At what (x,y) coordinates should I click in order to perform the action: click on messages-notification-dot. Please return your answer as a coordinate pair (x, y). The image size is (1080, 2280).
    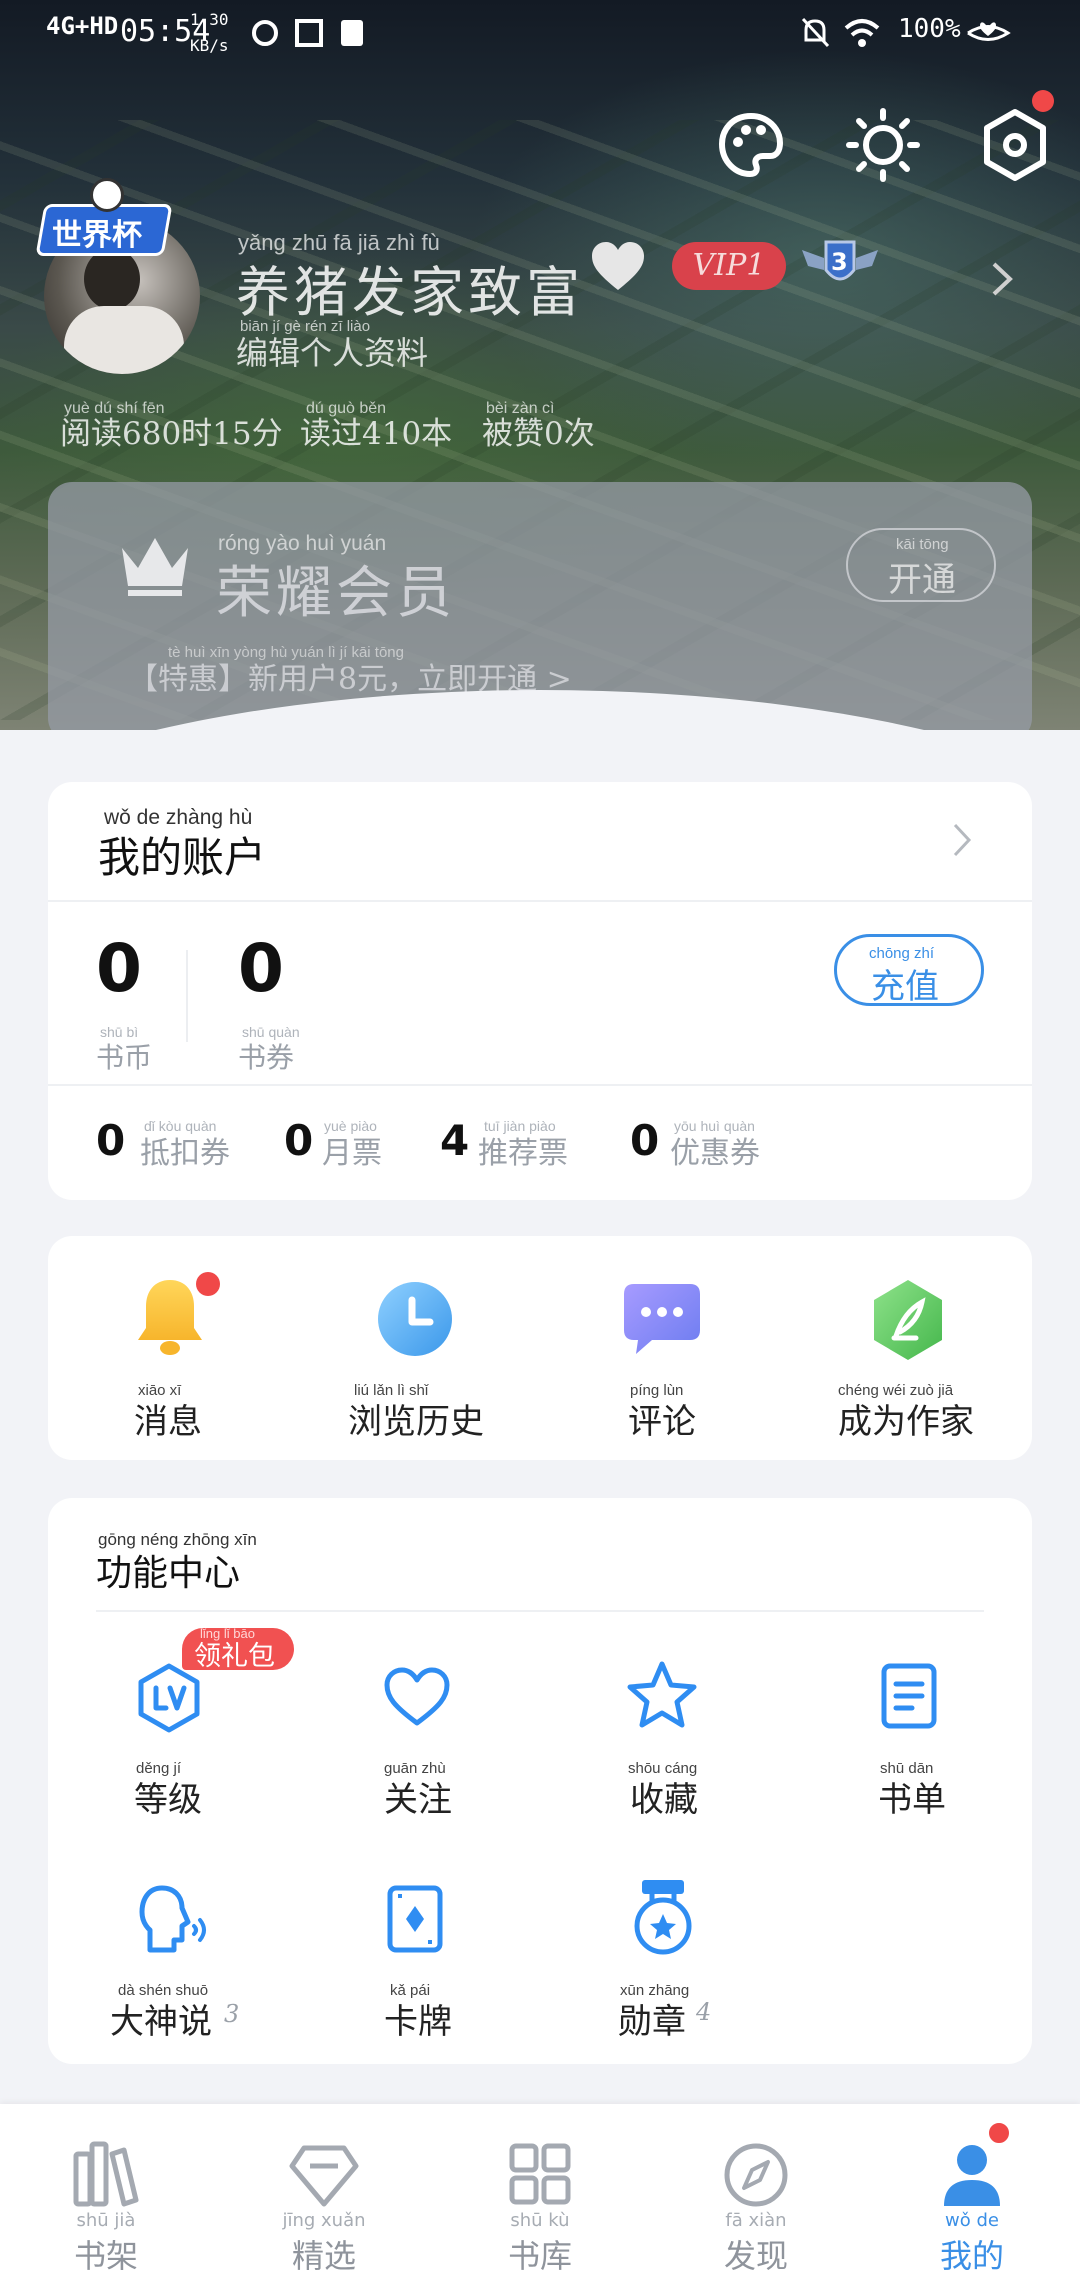
    Looking at the image, I should click on (208, 1284).